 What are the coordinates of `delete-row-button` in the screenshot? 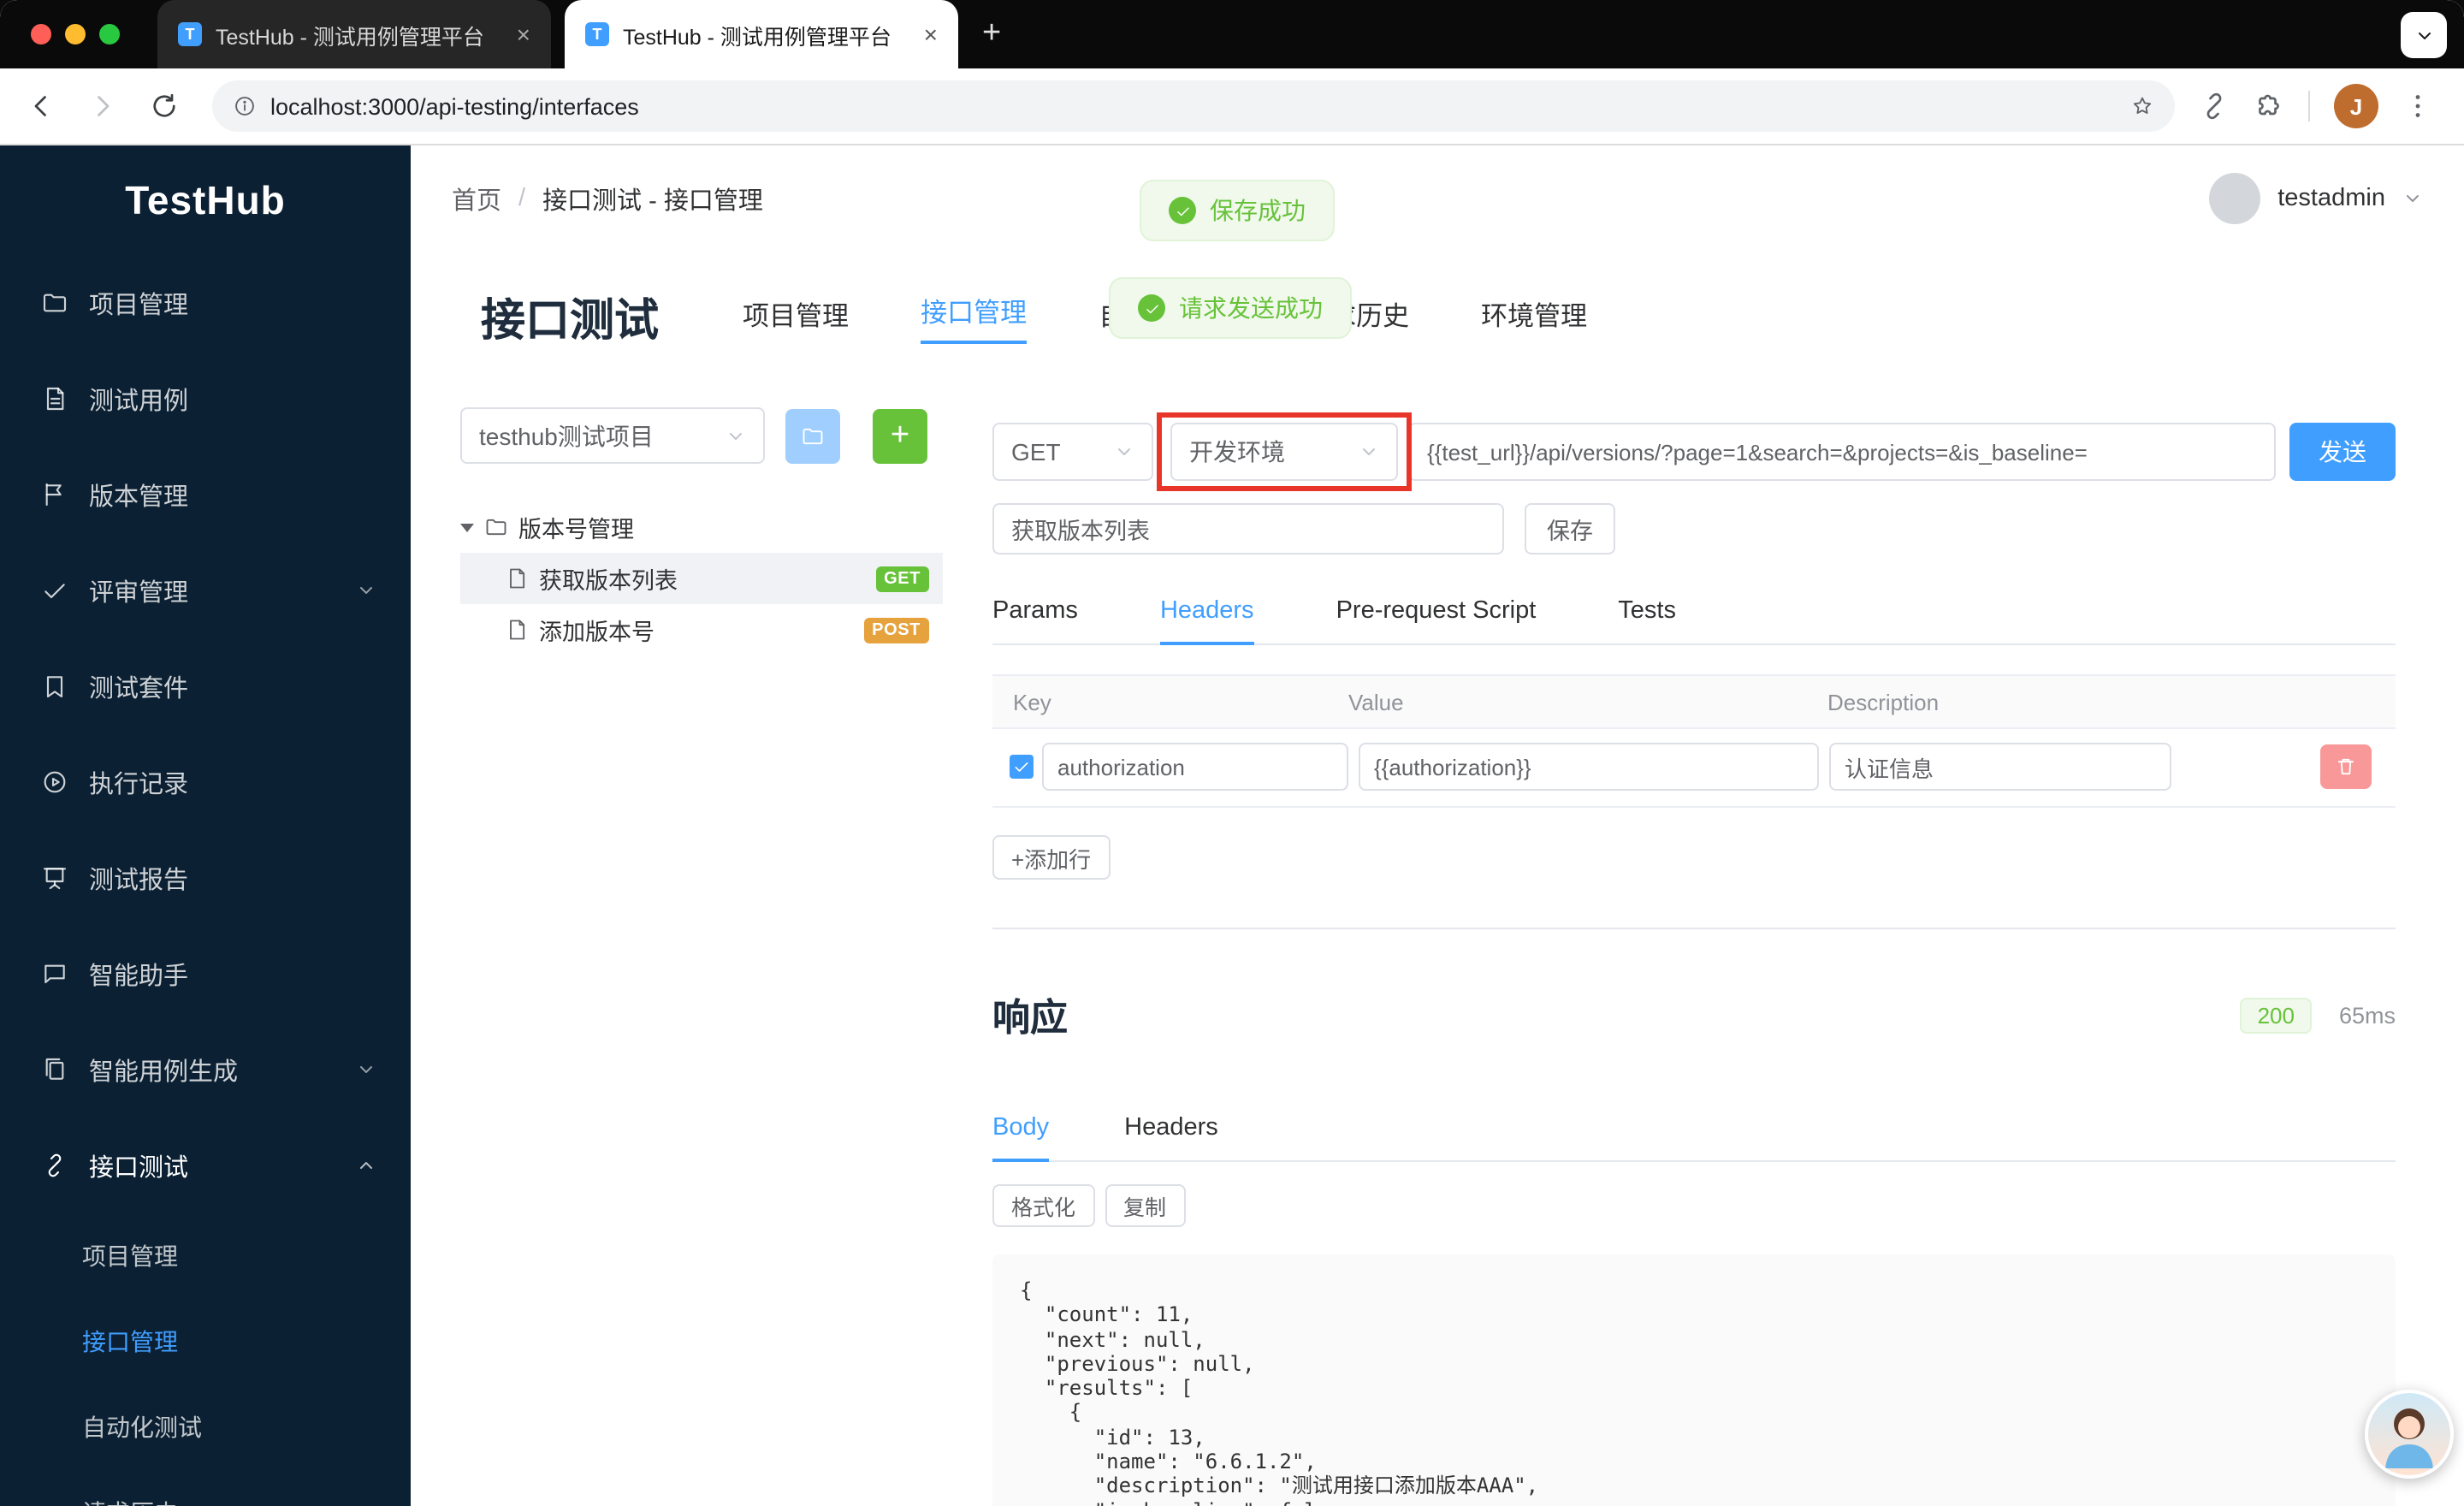 It's located at (2346, 767).